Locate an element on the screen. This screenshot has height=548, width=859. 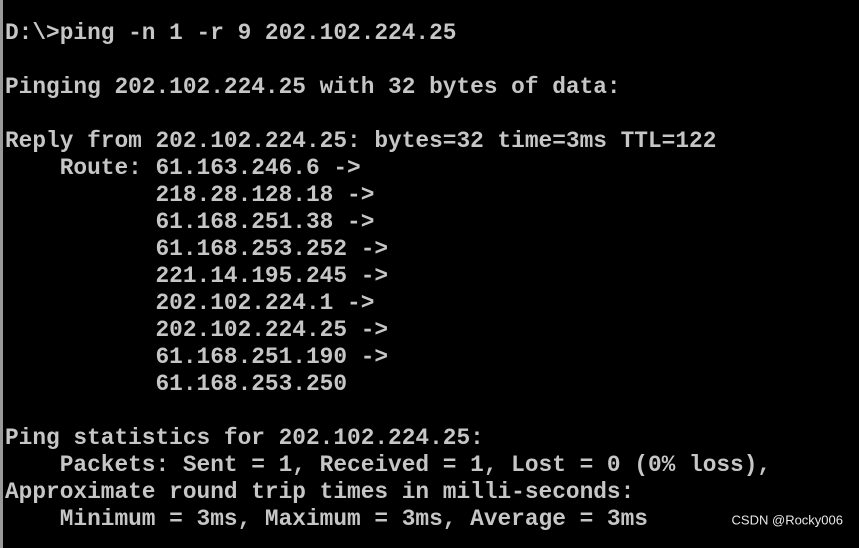
route-line: 61.168.251.38 -> is located at coordinates (190, 222).